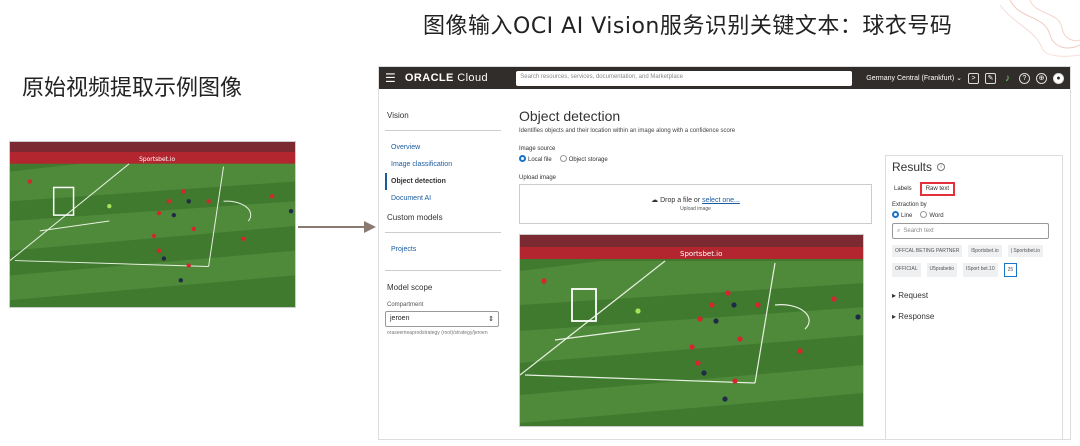 The width and height of the screenshot is (1080, 446). I want to click on video-frame-image: Sportsbet.io, so click(152, 224).